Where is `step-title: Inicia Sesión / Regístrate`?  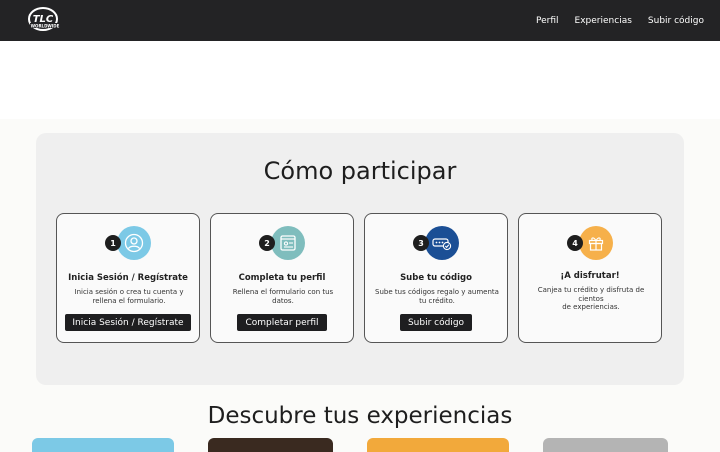 step-title: Inicia Sesión / Regístrate is located at coordinates (128, 278).